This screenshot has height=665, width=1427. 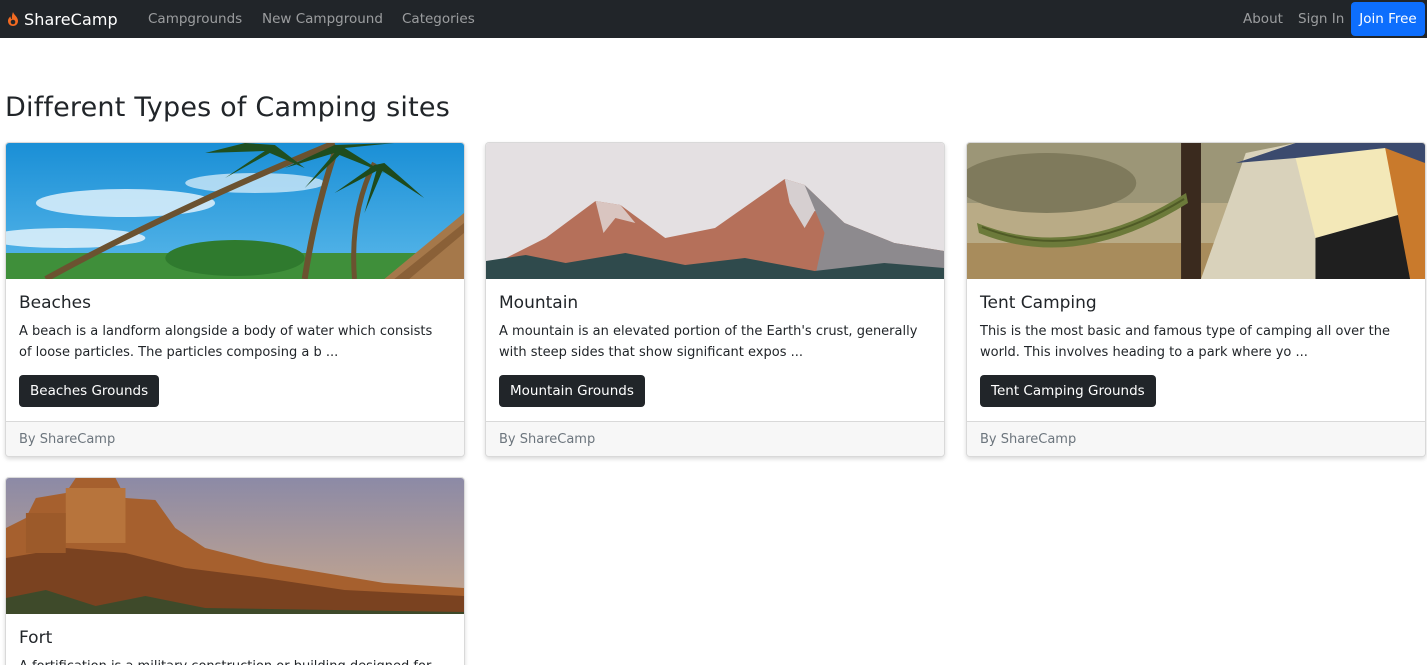 What do you see at coordinates (1038, 303) in the screenshot?
I see `card-title: Tent Camping` at bounding box center [1038, 303].